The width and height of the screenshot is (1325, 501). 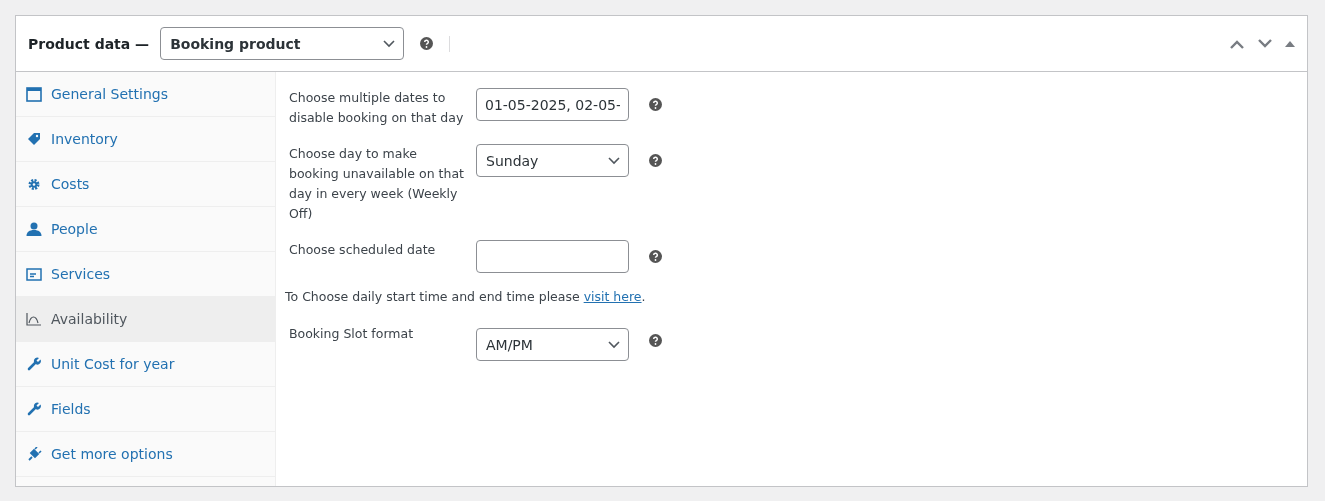 I want to click on product-type-select: Booking product, so click(x=282, y=43).